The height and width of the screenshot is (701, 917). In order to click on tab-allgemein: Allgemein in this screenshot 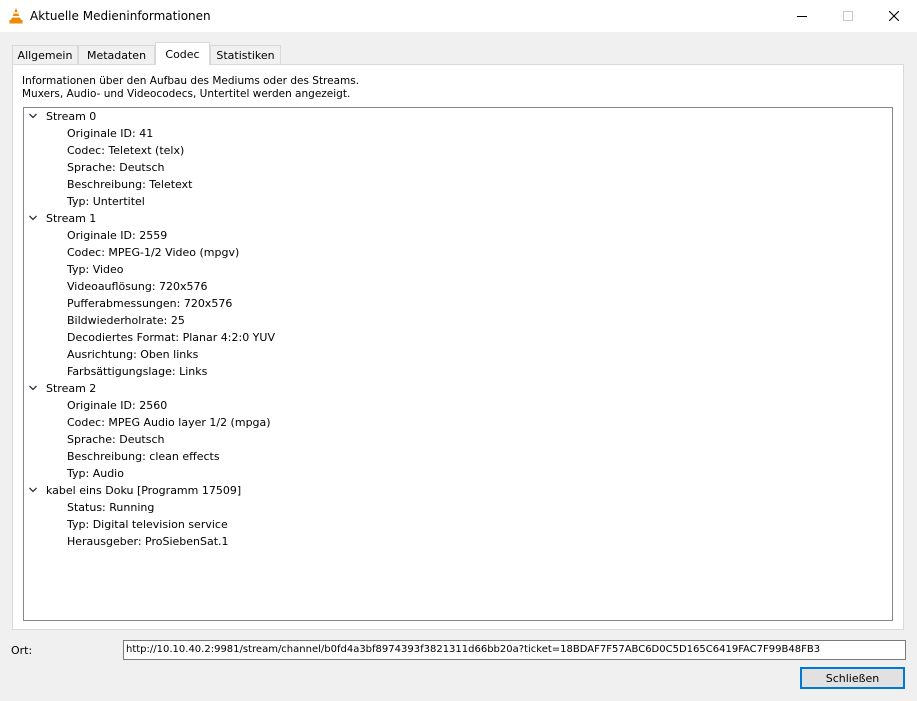, I will do `click(45, 54)`.